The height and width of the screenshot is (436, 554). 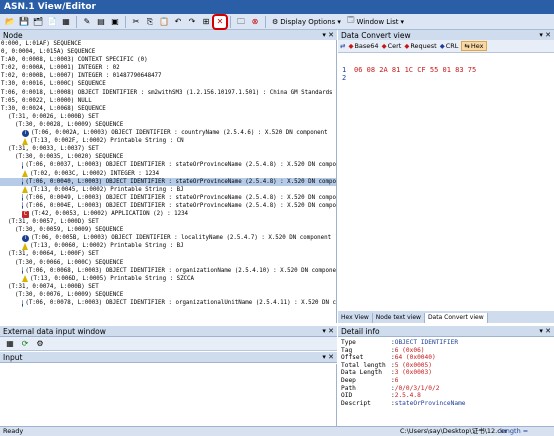 What do you see at coordinates (407, 46) in the screenshot?
I see `request-icon: ◆` at bounding box center [407, 46].